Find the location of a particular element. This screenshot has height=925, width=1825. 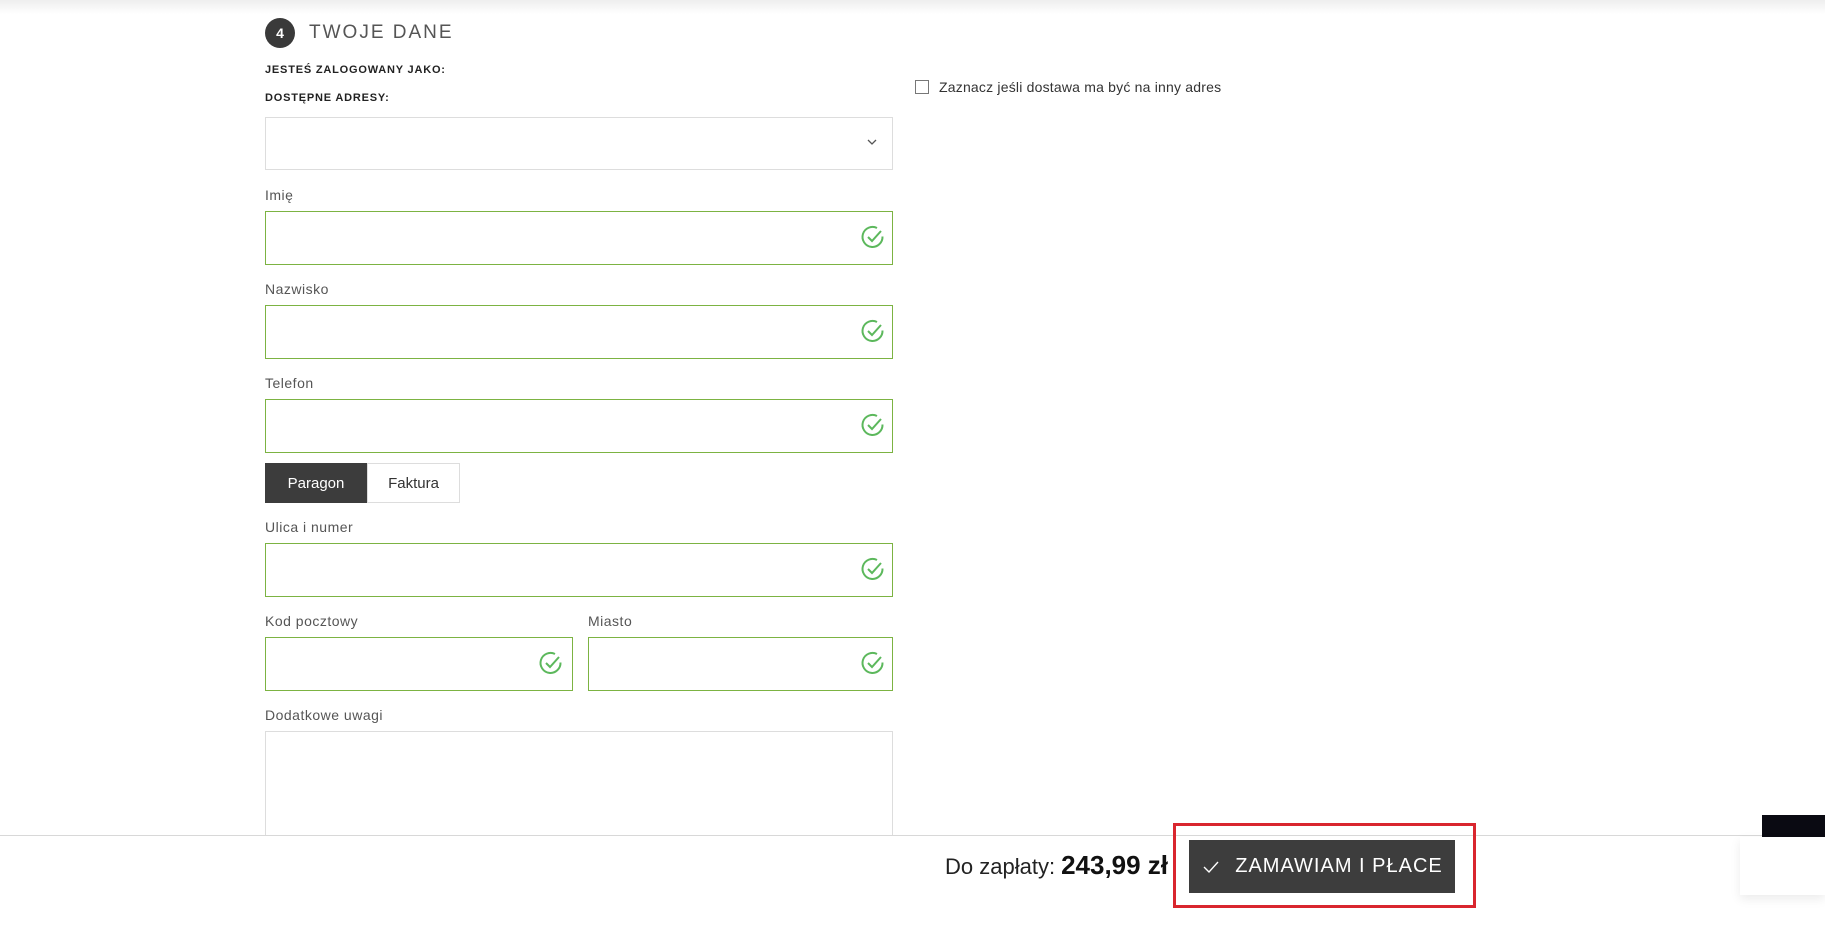

logged-in-label: JESTEŚ ZALOGOWANY JAKO: is located at coordinates (355, 70).